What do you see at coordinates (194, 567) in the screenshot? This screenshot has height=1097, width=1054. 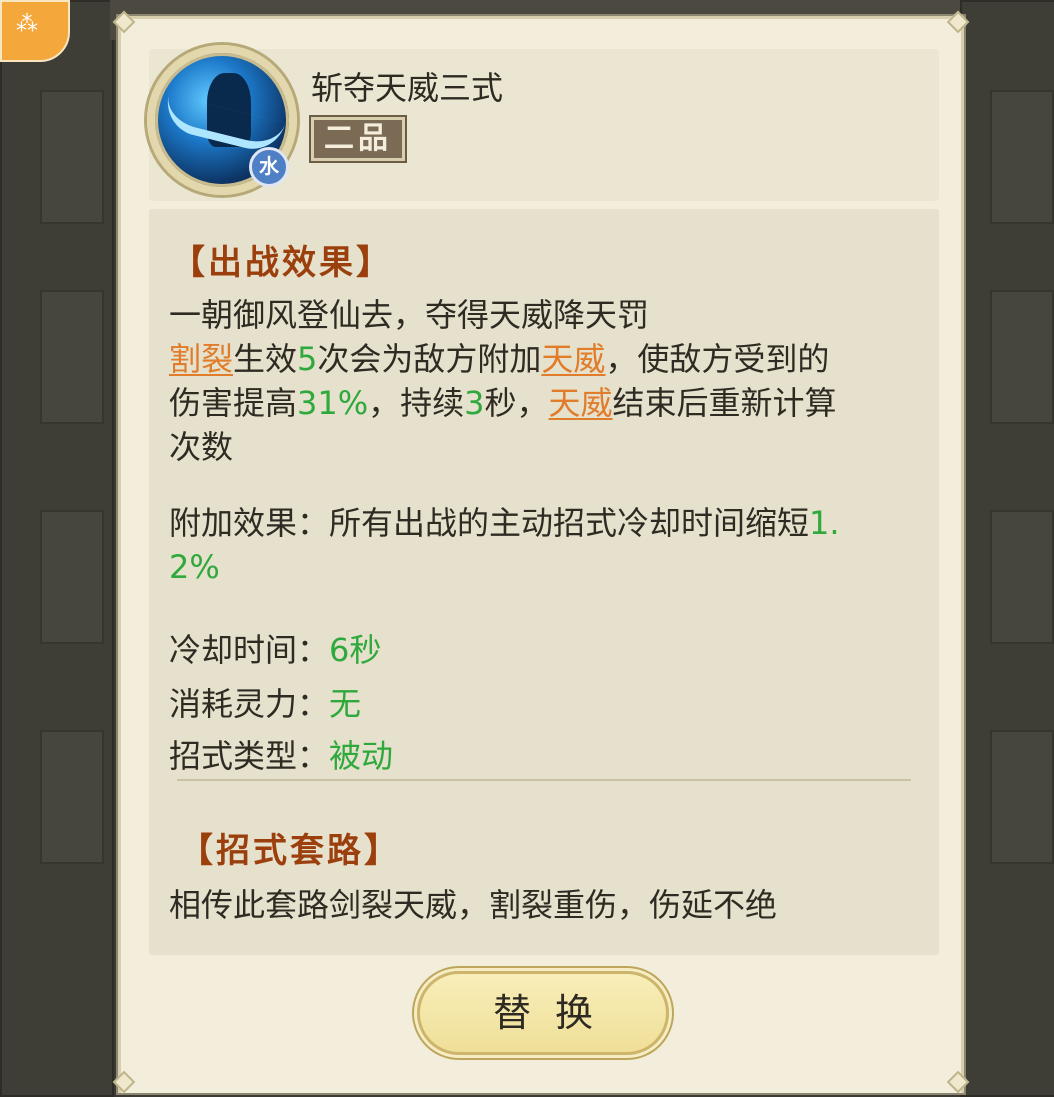 I see `extra-effect-value: 2%` at bounding box center [194, 567].